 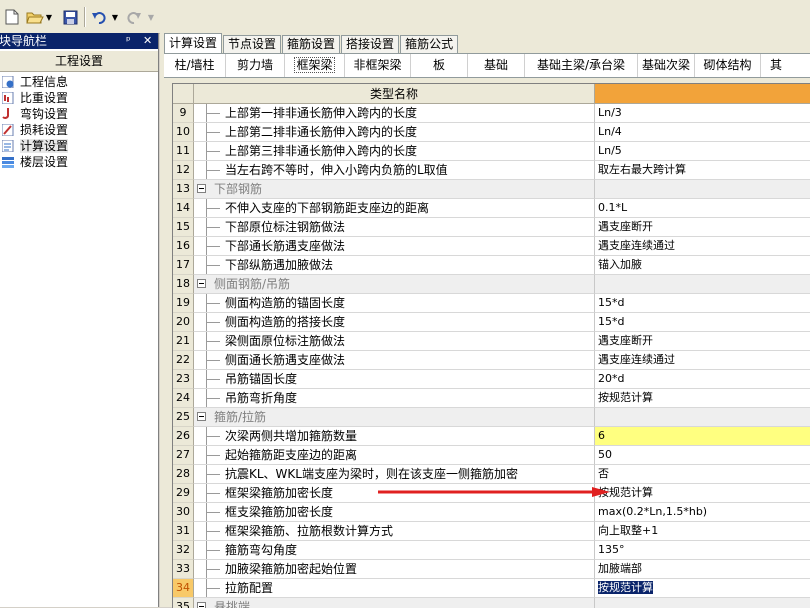 What do you see at coordinates (491, 455) in the screenshot?
I see `table-row: 27 起始箍筋距支座边的距离 50` at bounding box center [491, 455].